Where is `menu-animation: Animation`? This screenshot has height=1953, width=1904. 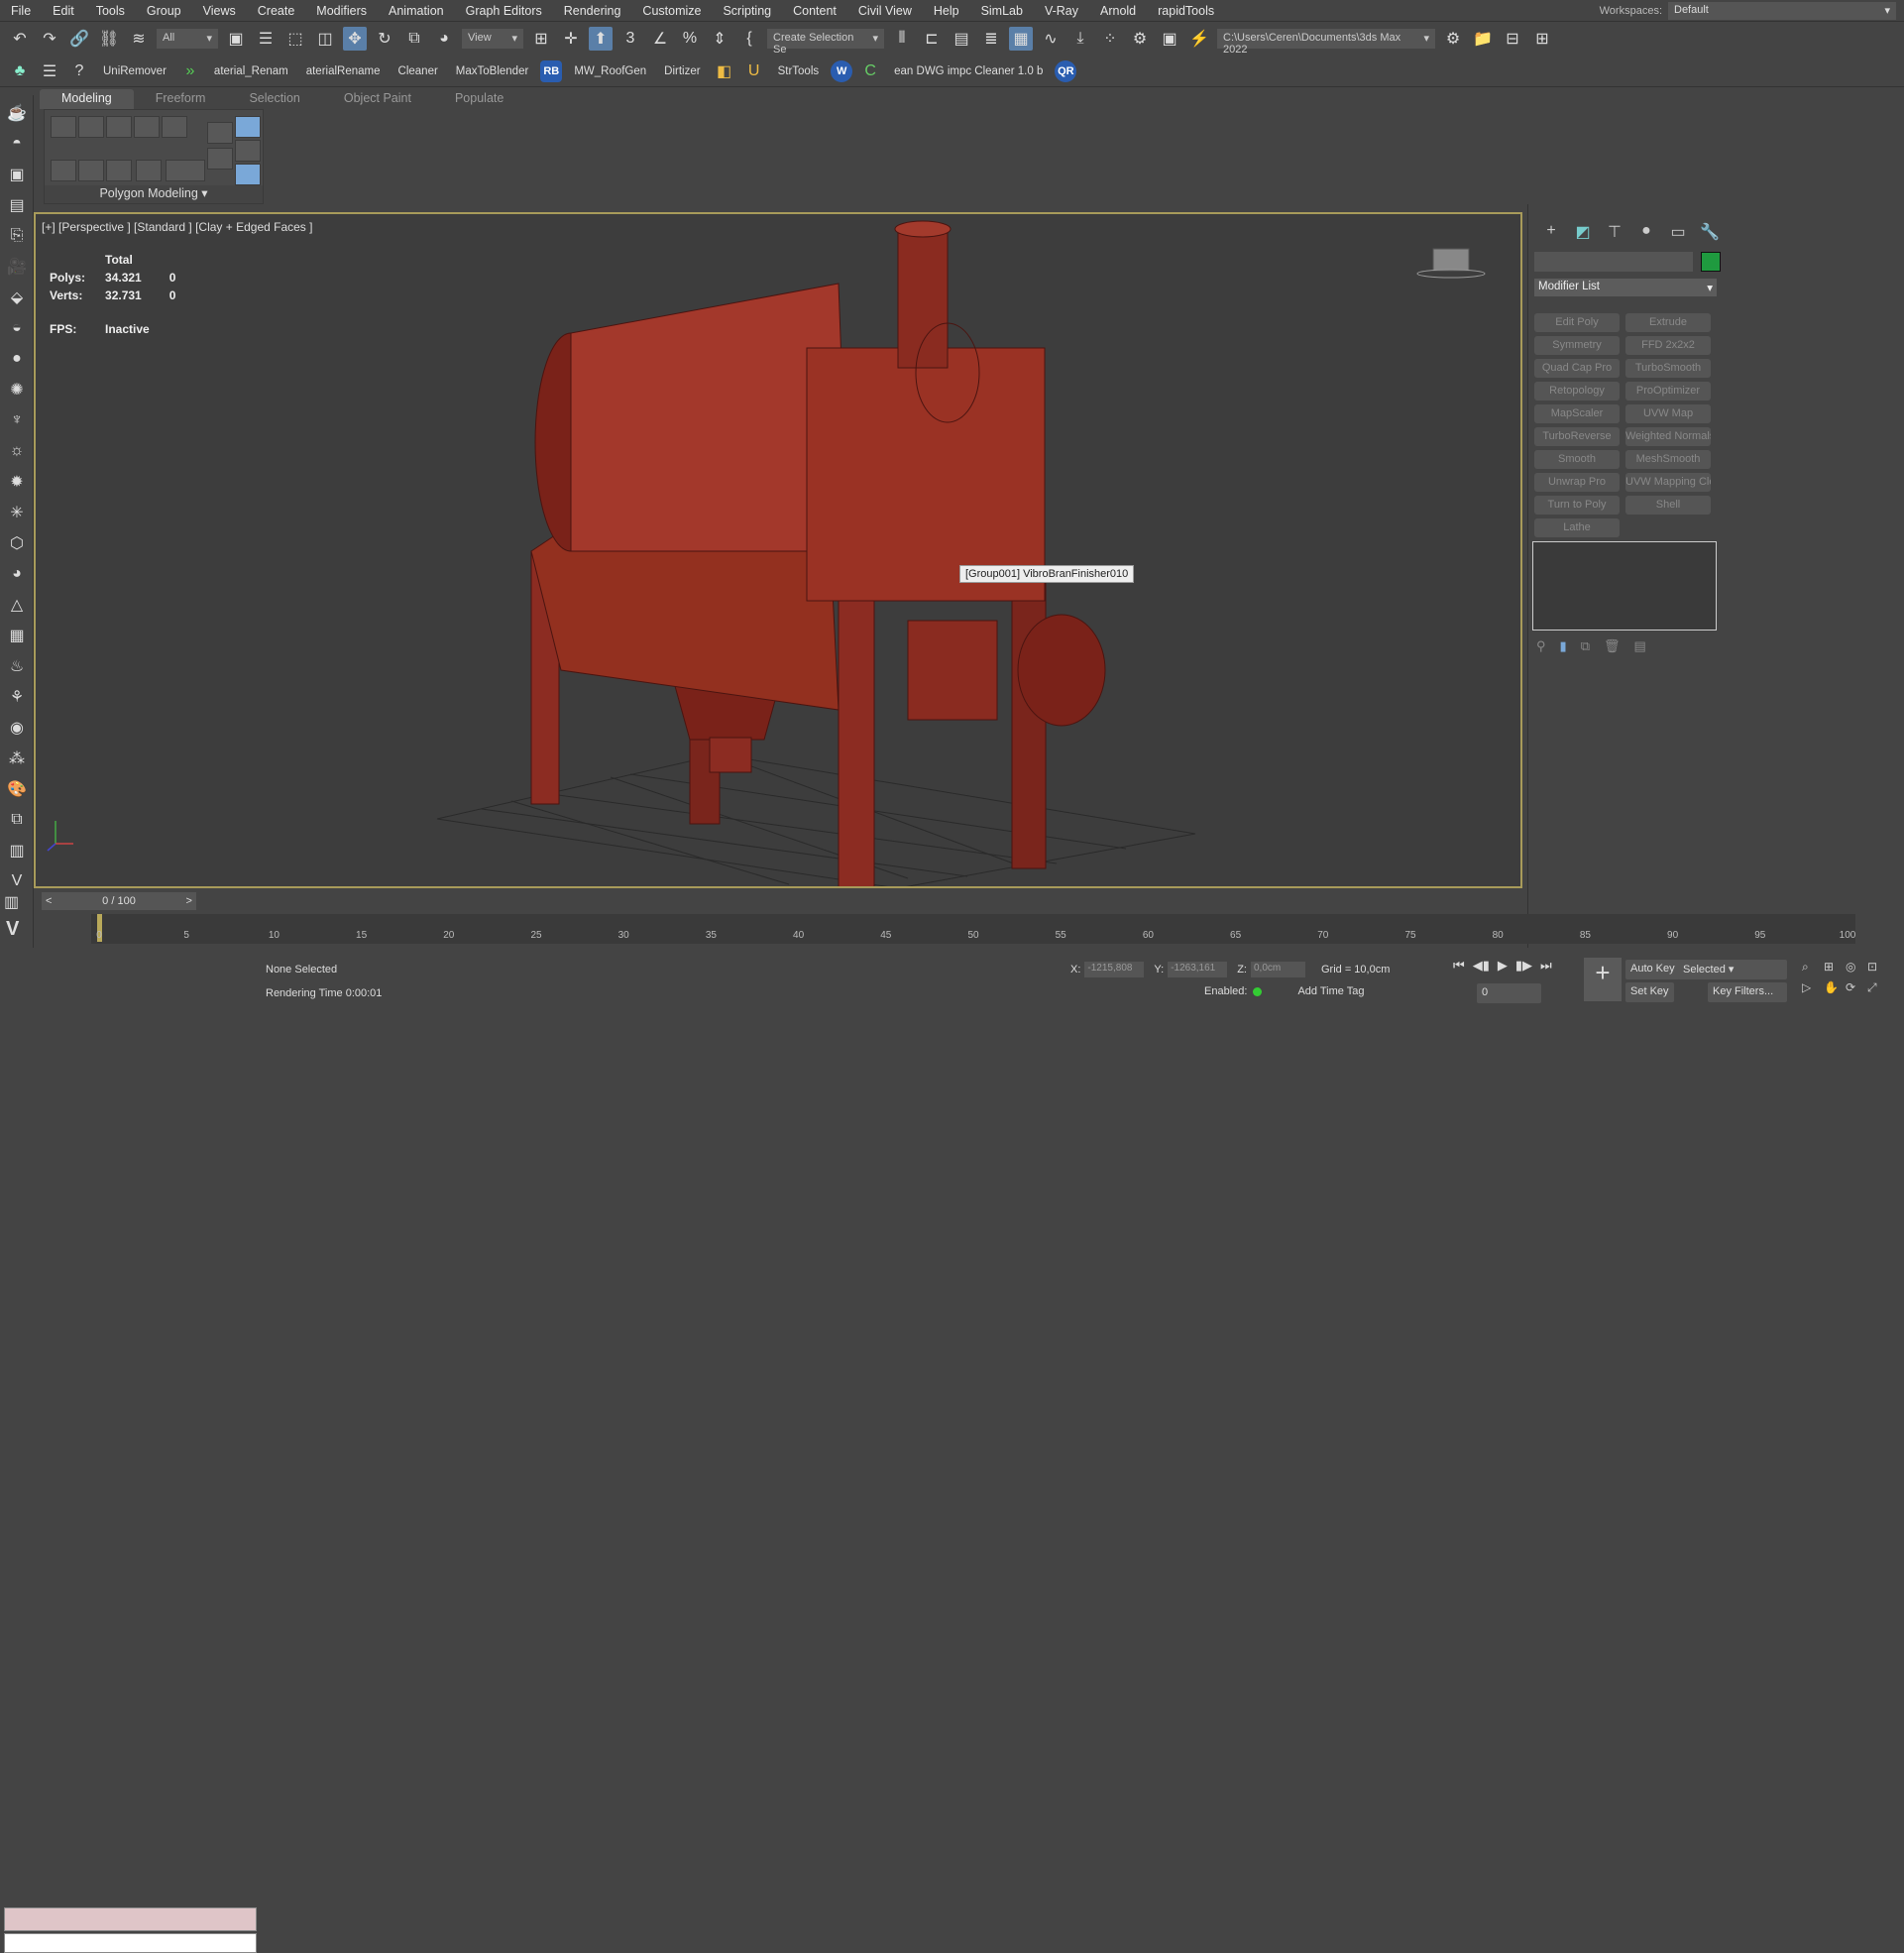 menu-animation: Animation is located at coordinates (416, 11).